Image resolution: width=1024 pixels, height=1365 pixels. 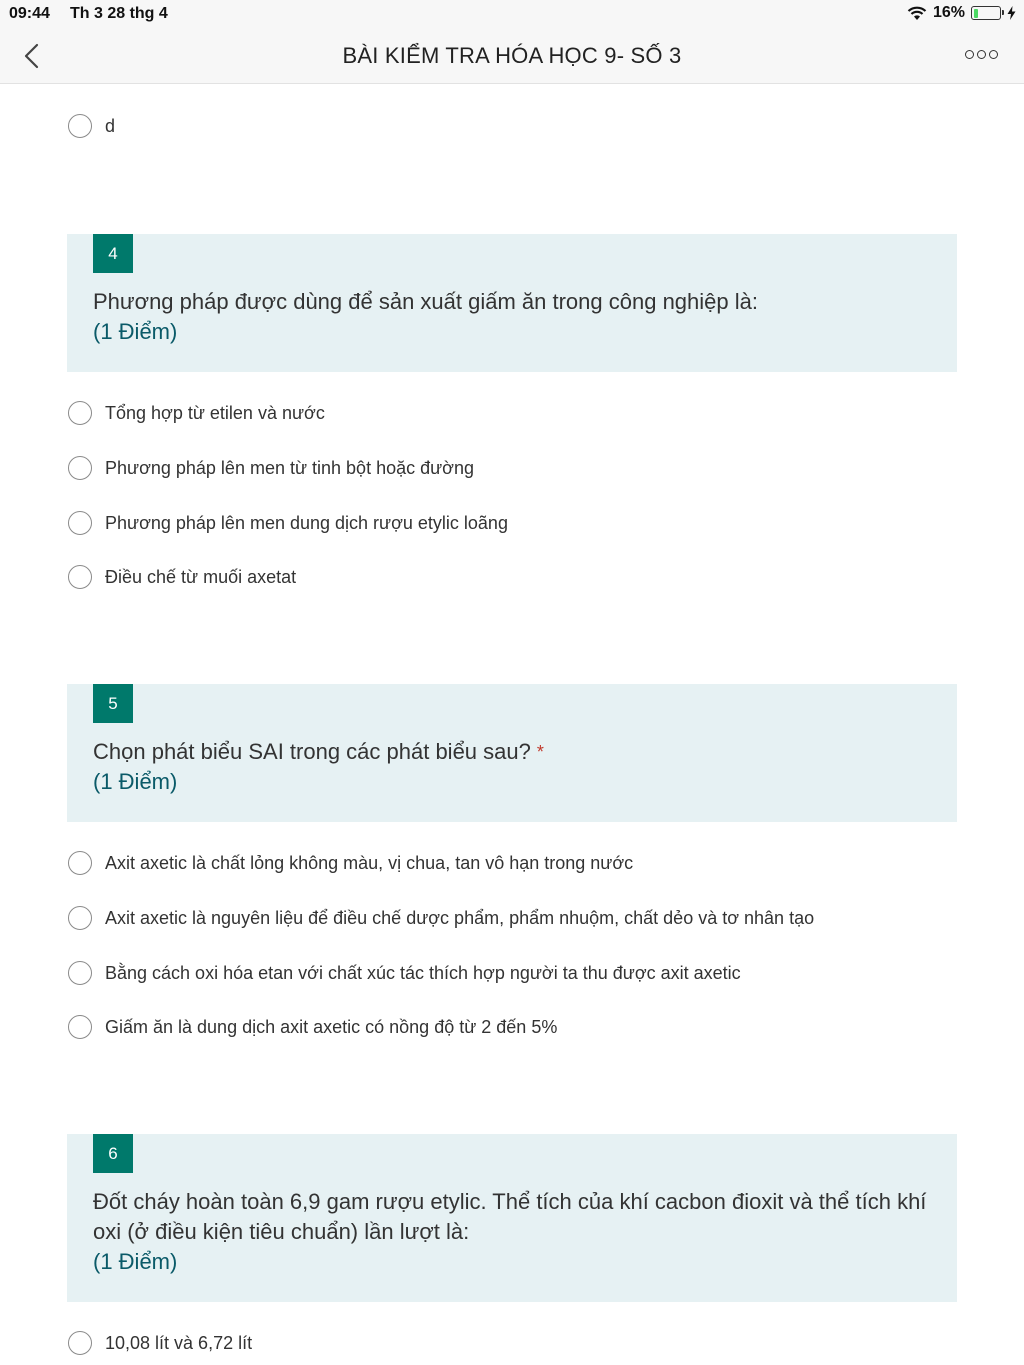 What do you see at coordinates (540, 752) in the screenshot?
I see `required-marker: *` at bounding box center [540, 752].